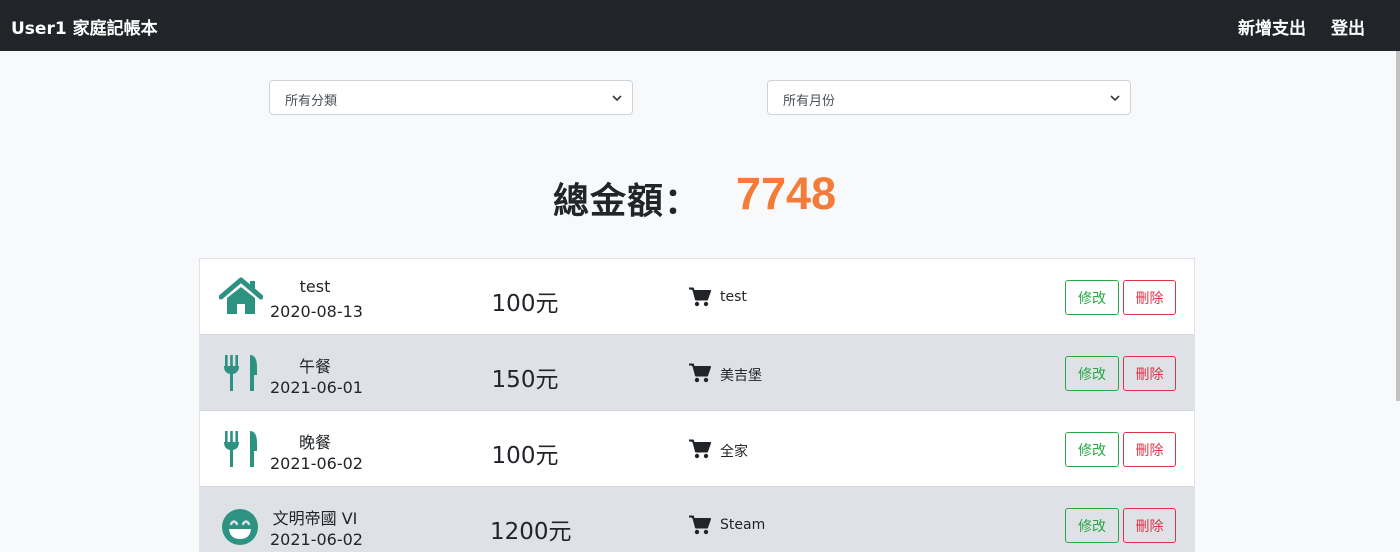  I want to click on item-name: 文明帝國 VI, so click(315, 518).